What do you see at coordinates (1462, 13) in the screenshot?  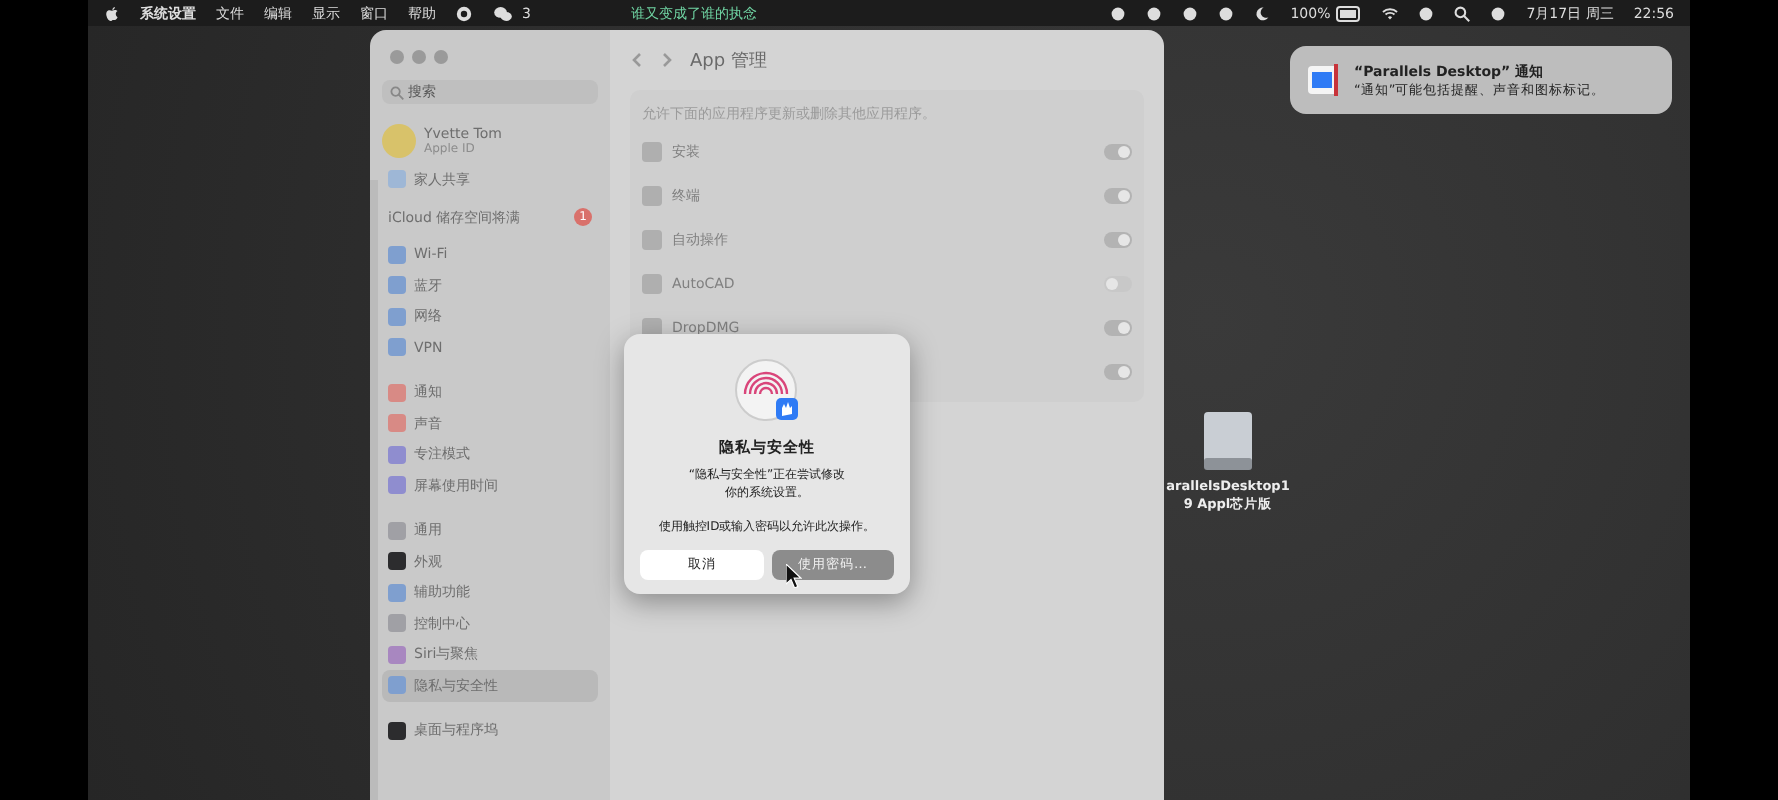 I see `search-icon` at bounding box center [1462, 13].